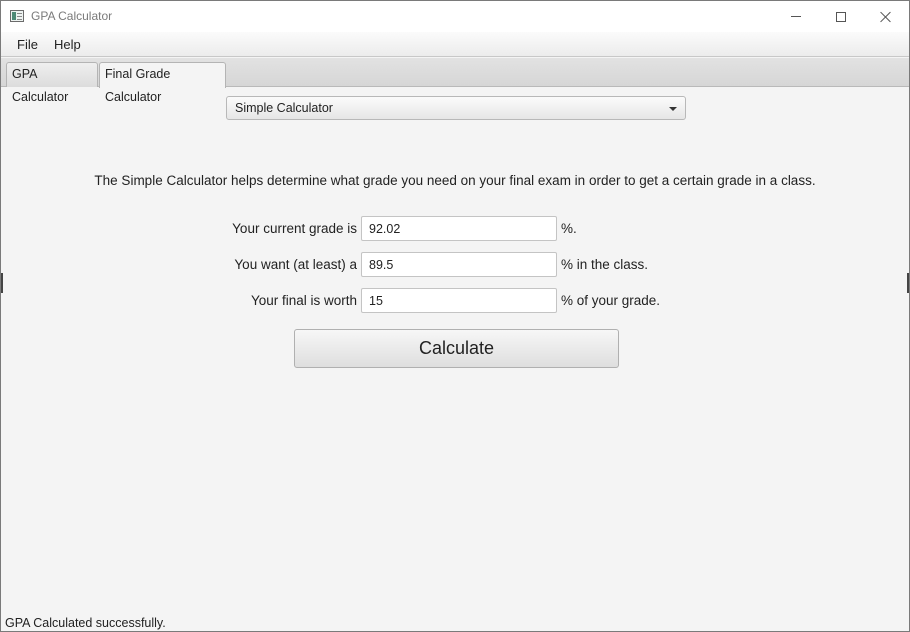  What do you see at coordinates (303, 300) in the screenshot?
I see `final-weight-label: Your final is worth` at bounding box center [303, 300].